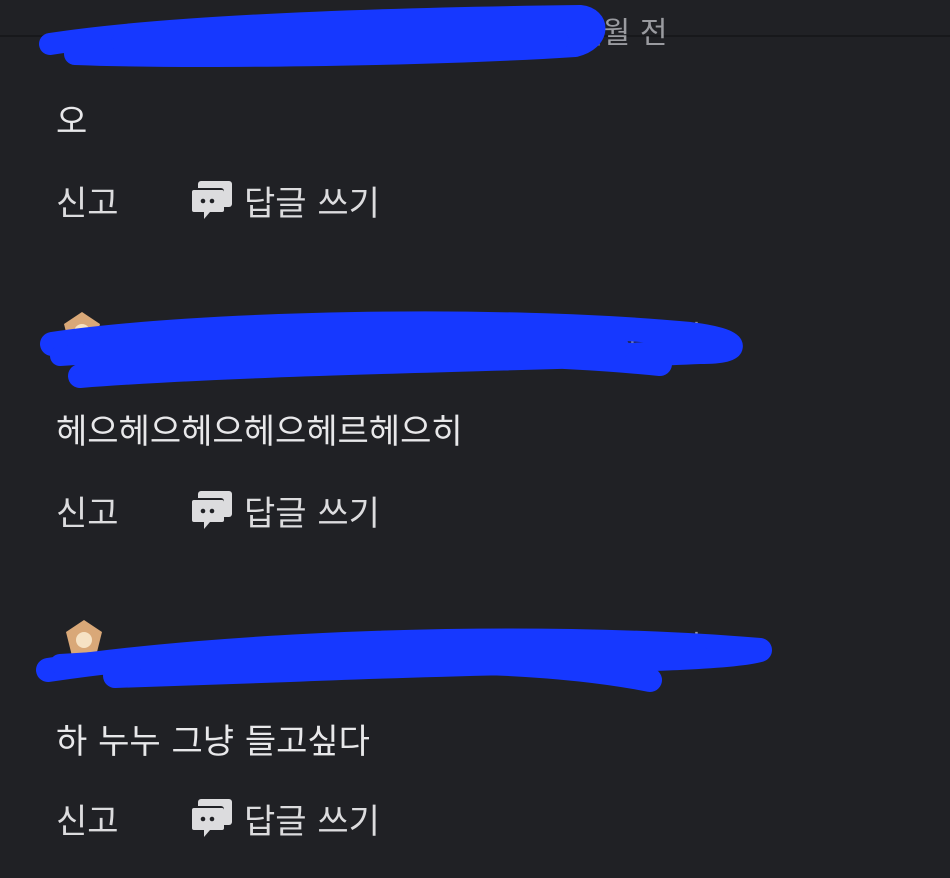 The width and height of the screenshot is (950, 878). Describe the element at coordinates (72, 122) in the screenshot. I see `comment-text: 오` at that location.